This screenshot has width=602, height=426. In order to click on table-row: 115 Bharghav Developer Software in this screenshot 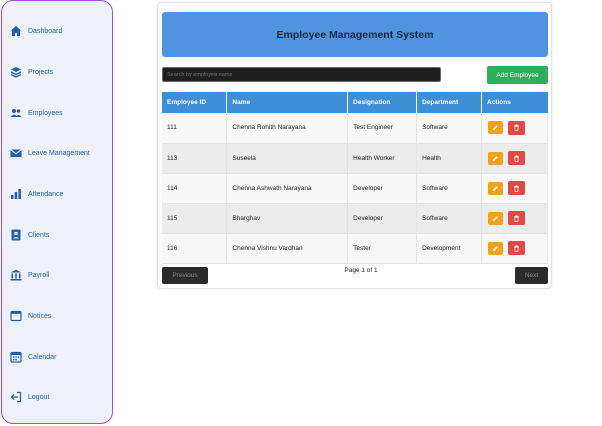, I will do `click(355, 218)`.